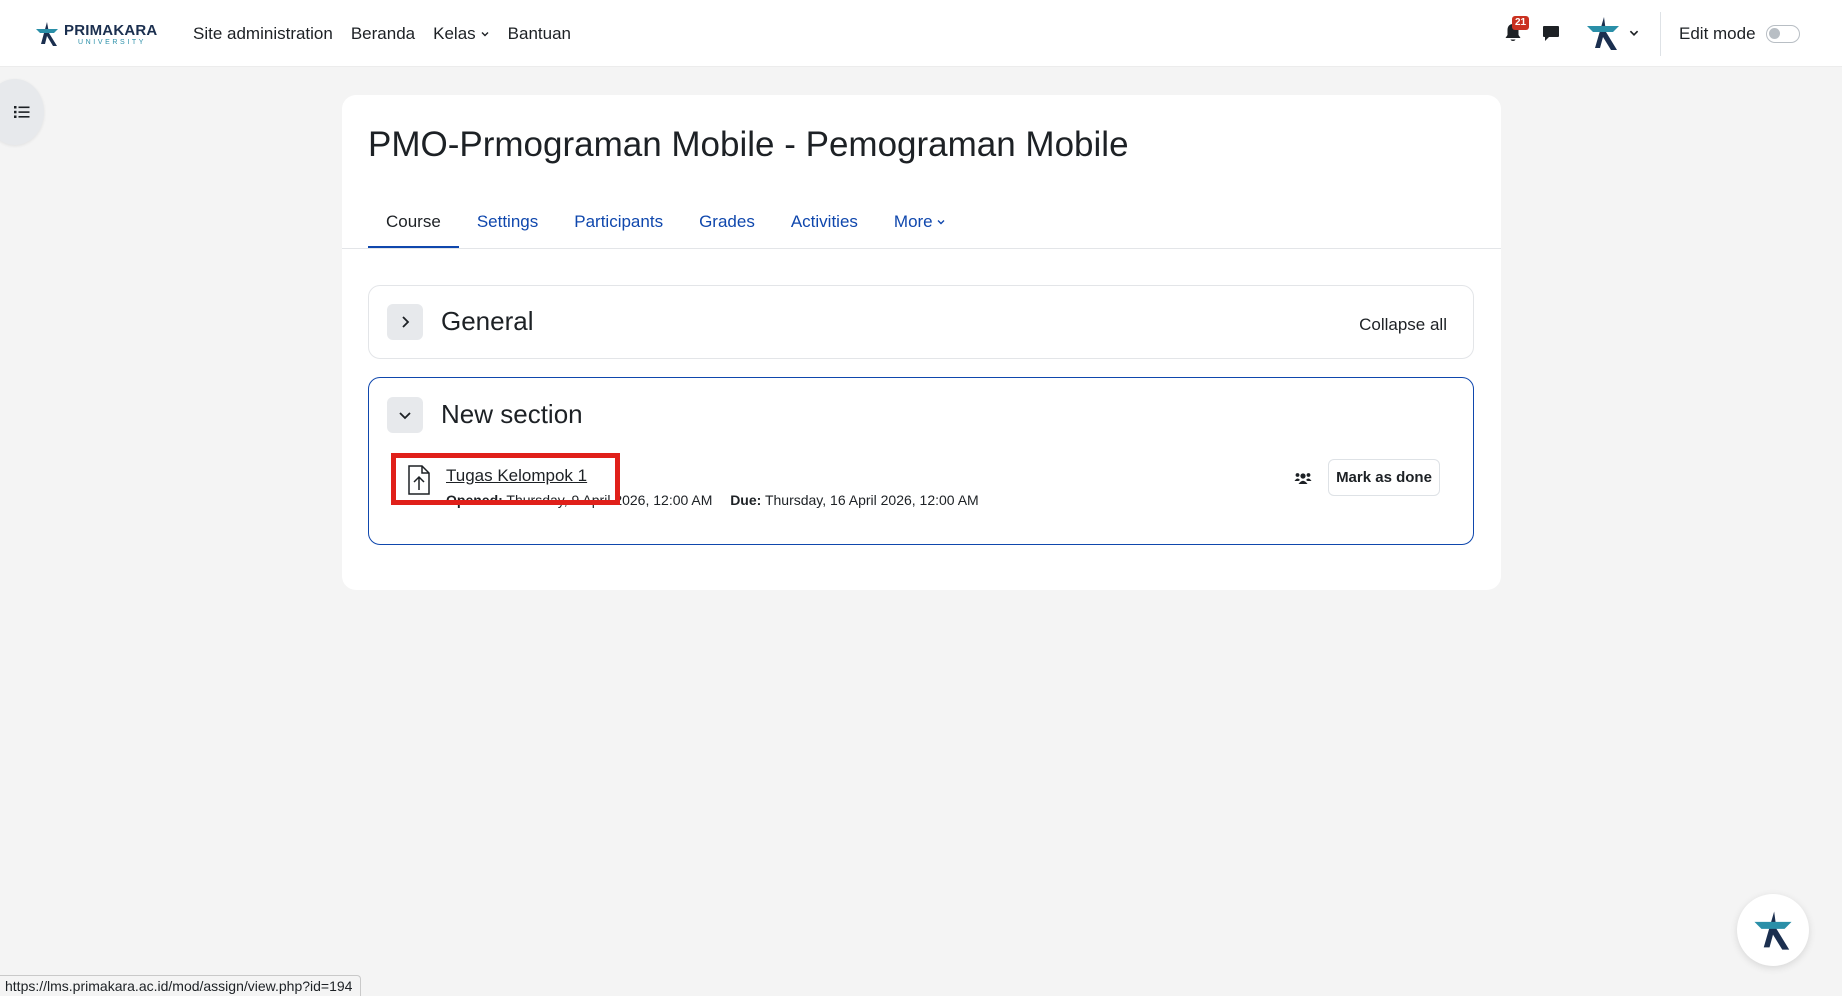  I want to click on nav-bantuan: Bantuan, so click(539, 34).